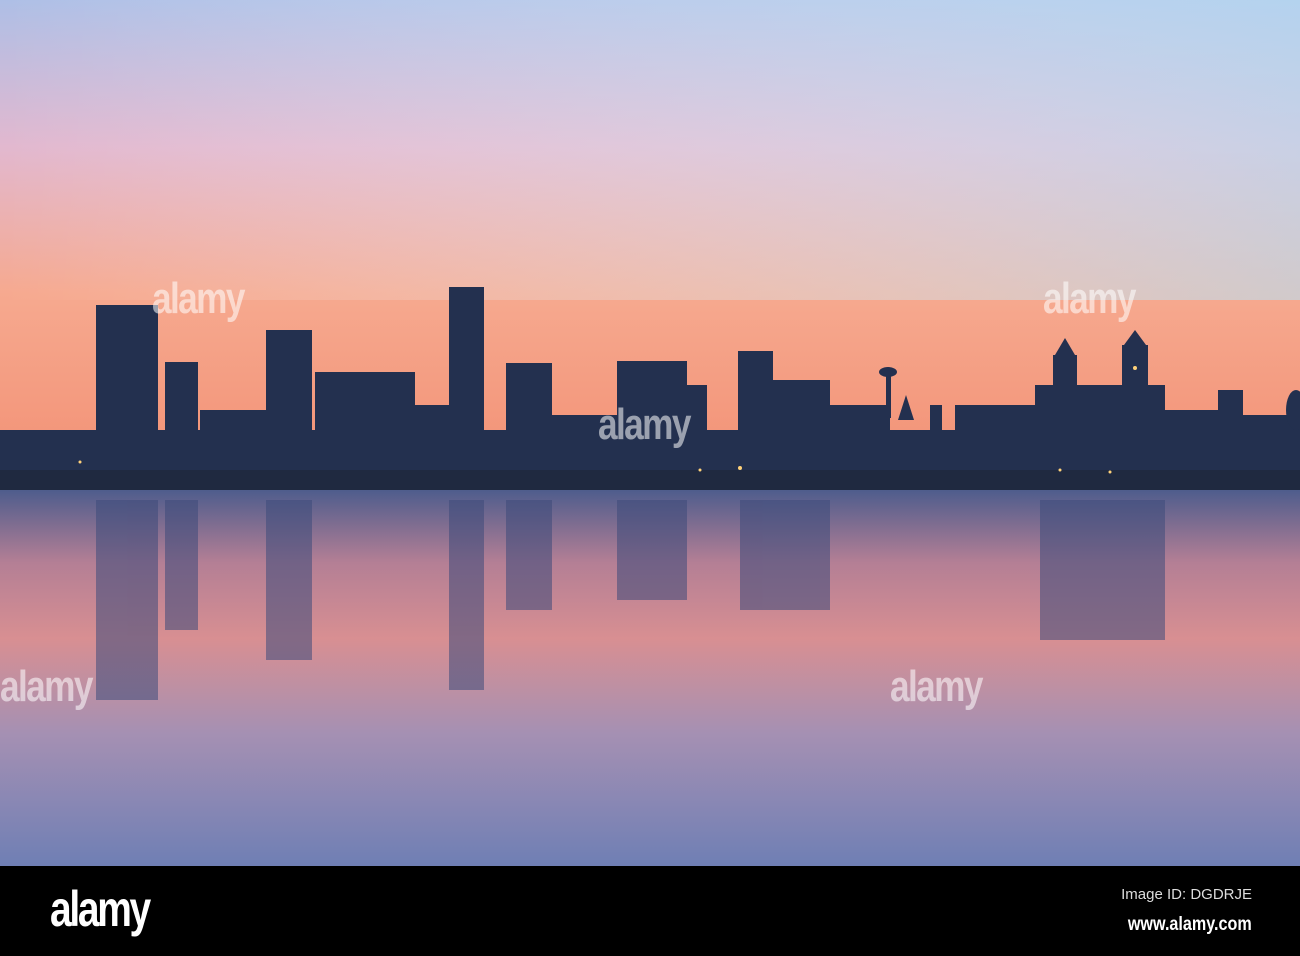 The image size is (1300, 956). I want to click on footer-bar: alamy Image ID: DGDRJE www.alamy.com, so click(650, 911).